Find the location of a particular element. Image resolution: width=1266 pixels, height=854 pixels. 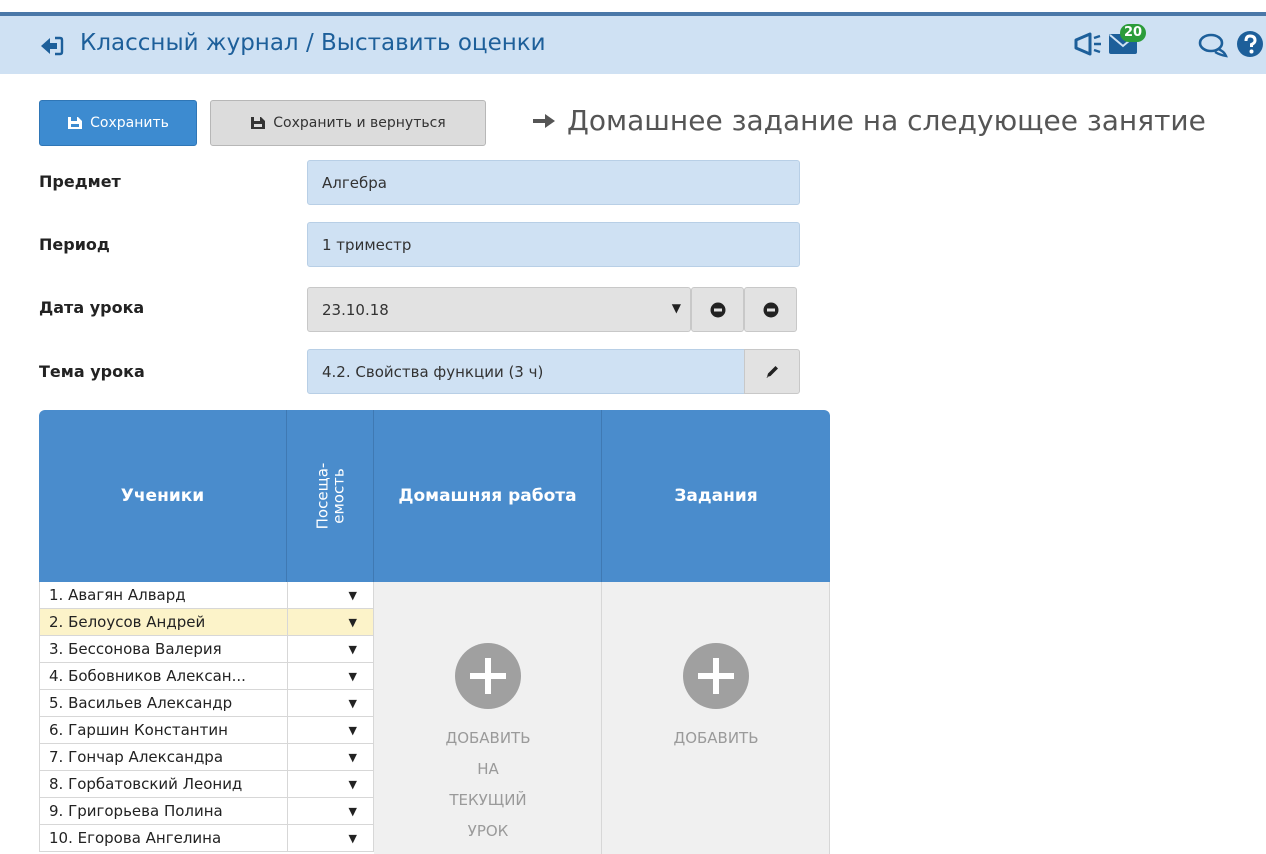

homework-header-label: Домашняя работа is located at coordinates (487, 496).